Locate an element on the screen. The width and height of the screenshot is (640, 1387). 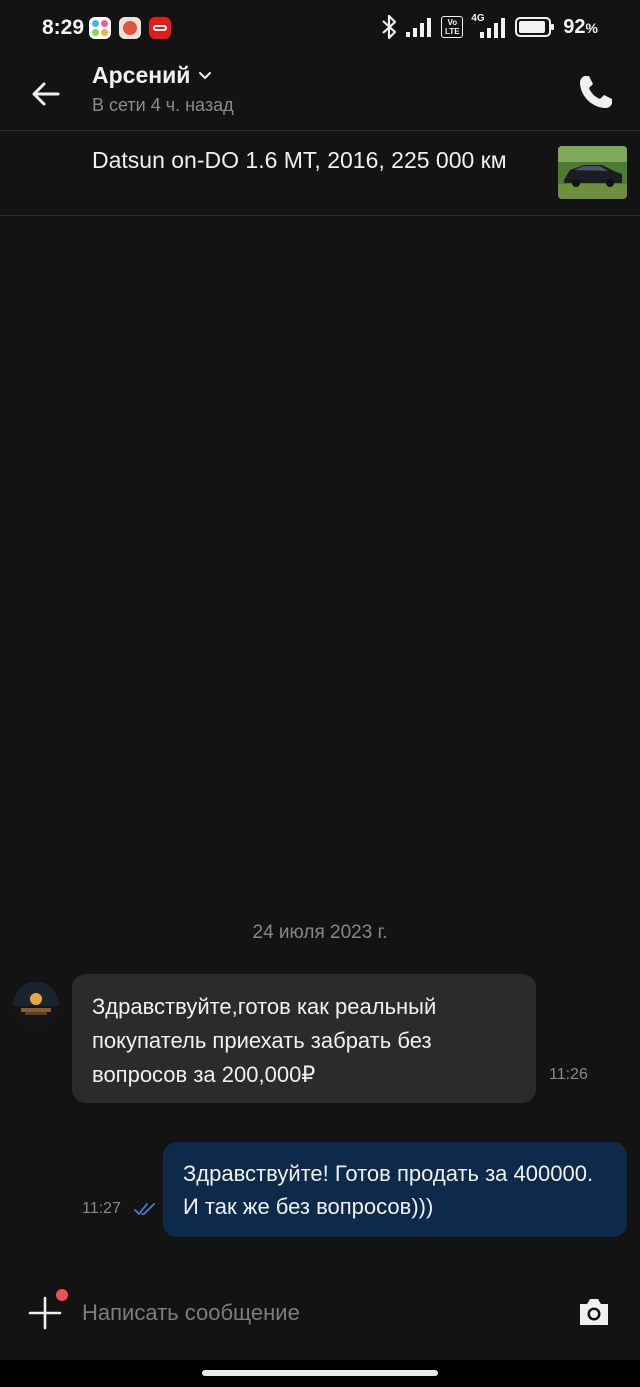
status-time: 8:29 is located at coordinates (63, 27).